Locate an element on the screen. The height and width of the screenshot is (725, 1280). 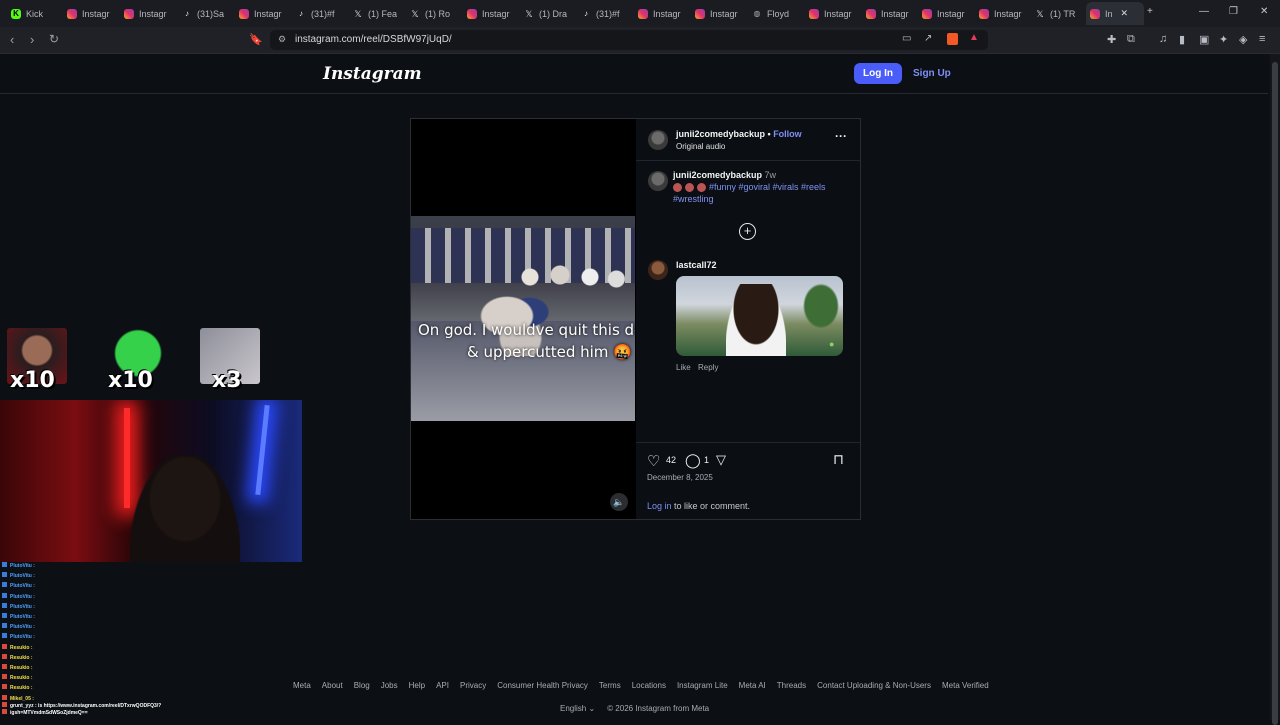
footer-link: Privacy is located at coordinates (473, 685).